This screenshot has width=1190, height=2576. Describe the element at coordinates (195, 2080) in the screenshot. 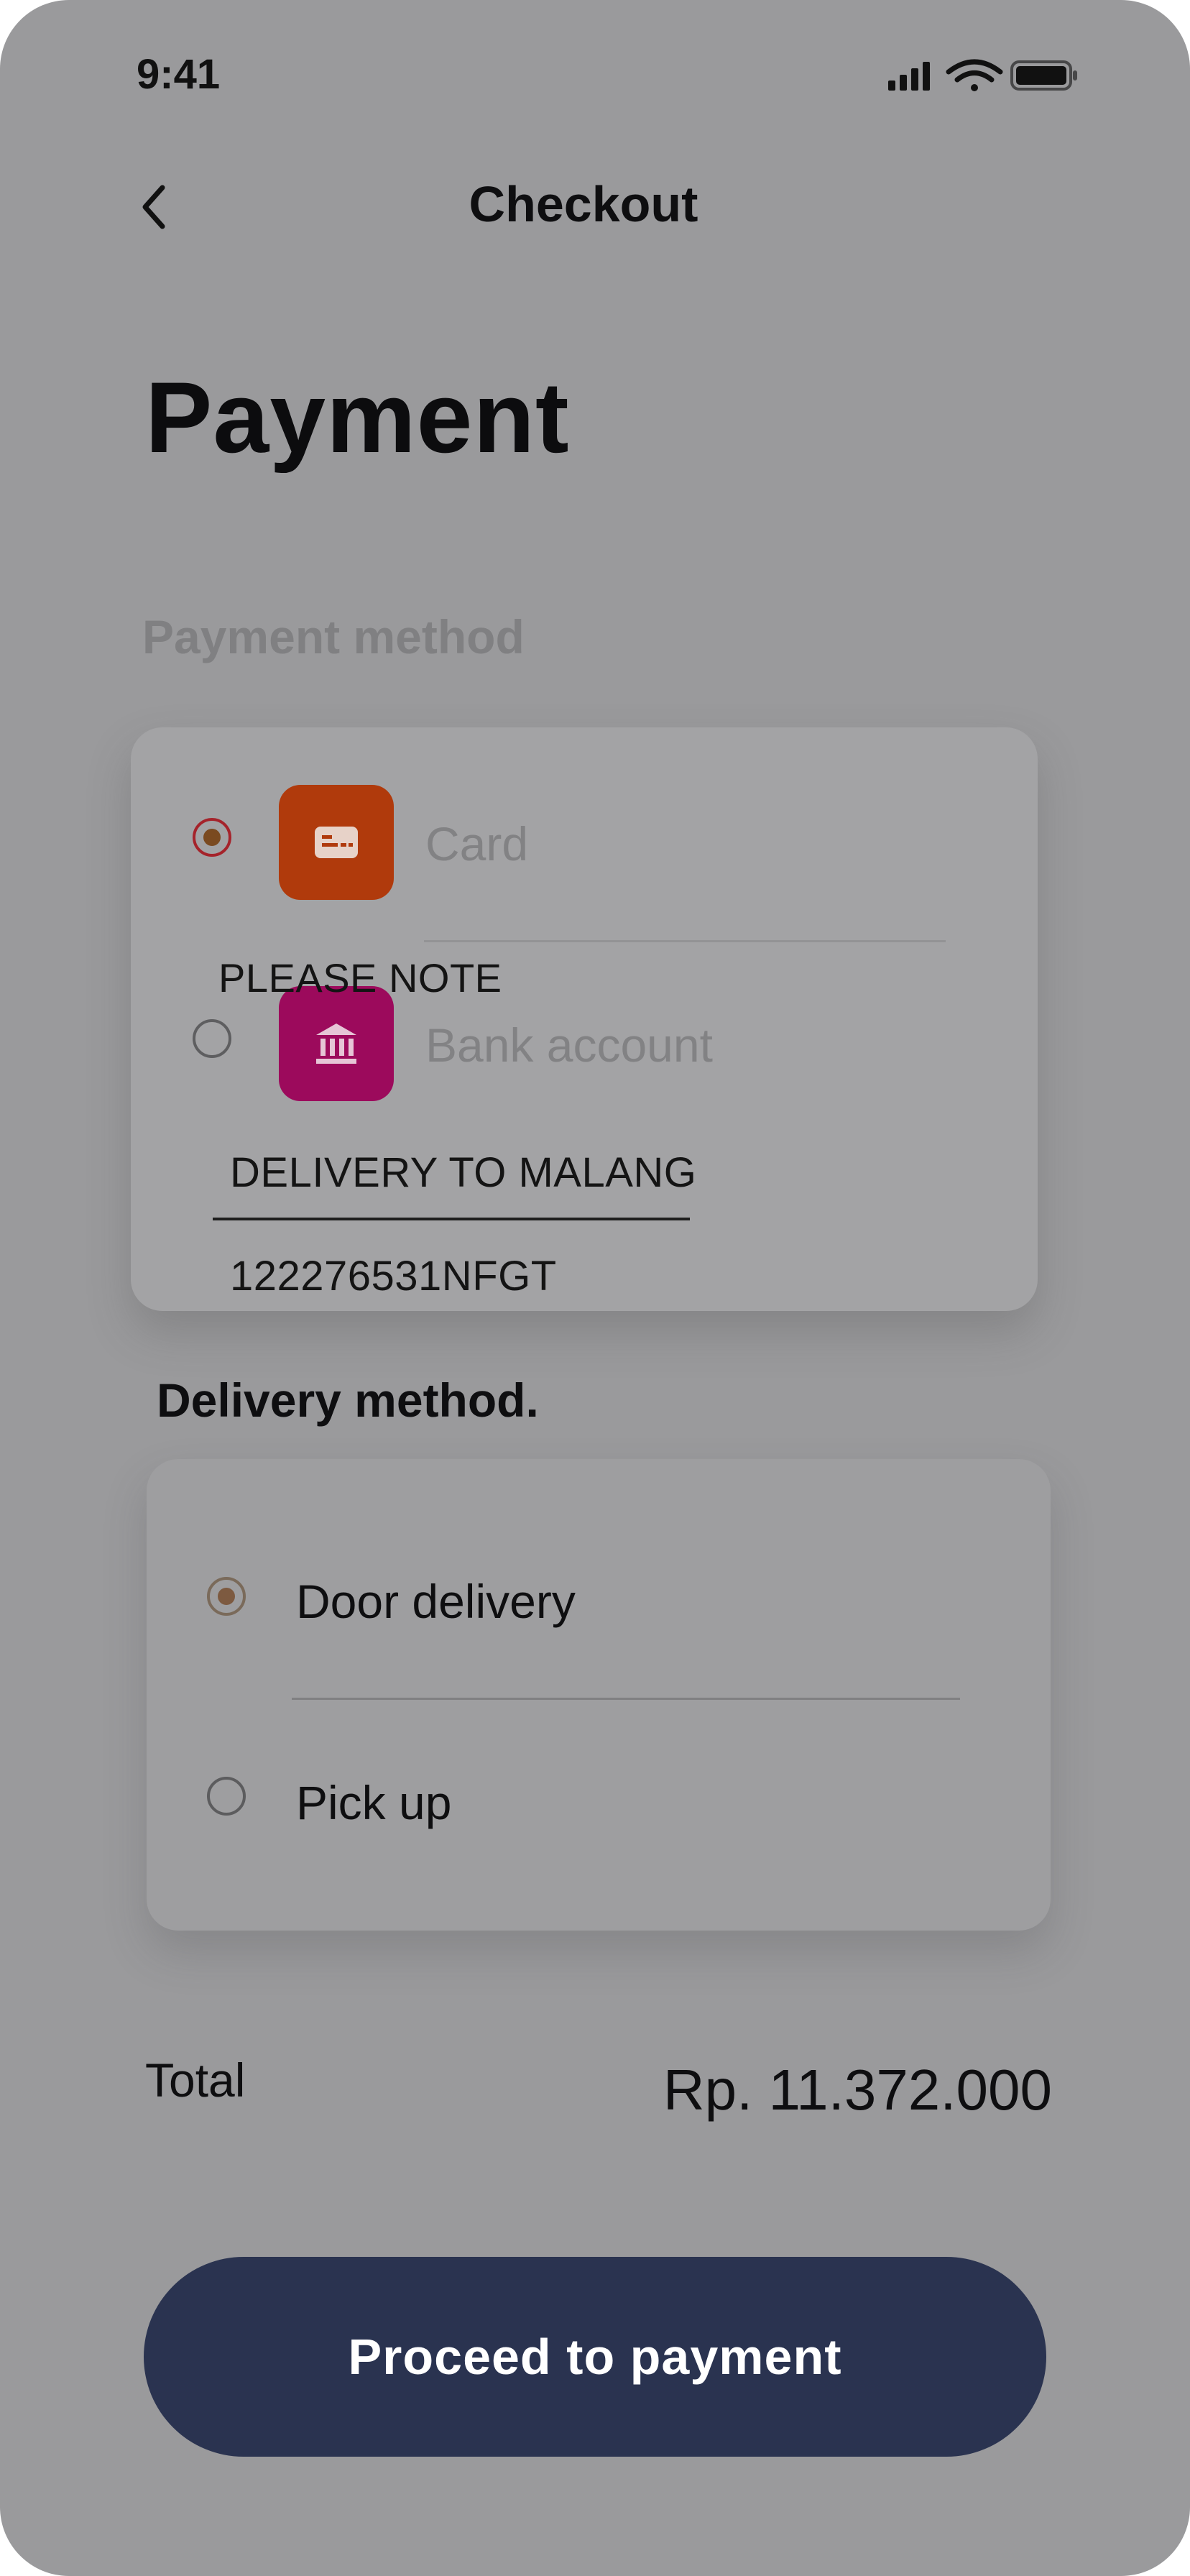

I see `total-label: Total` at that location.